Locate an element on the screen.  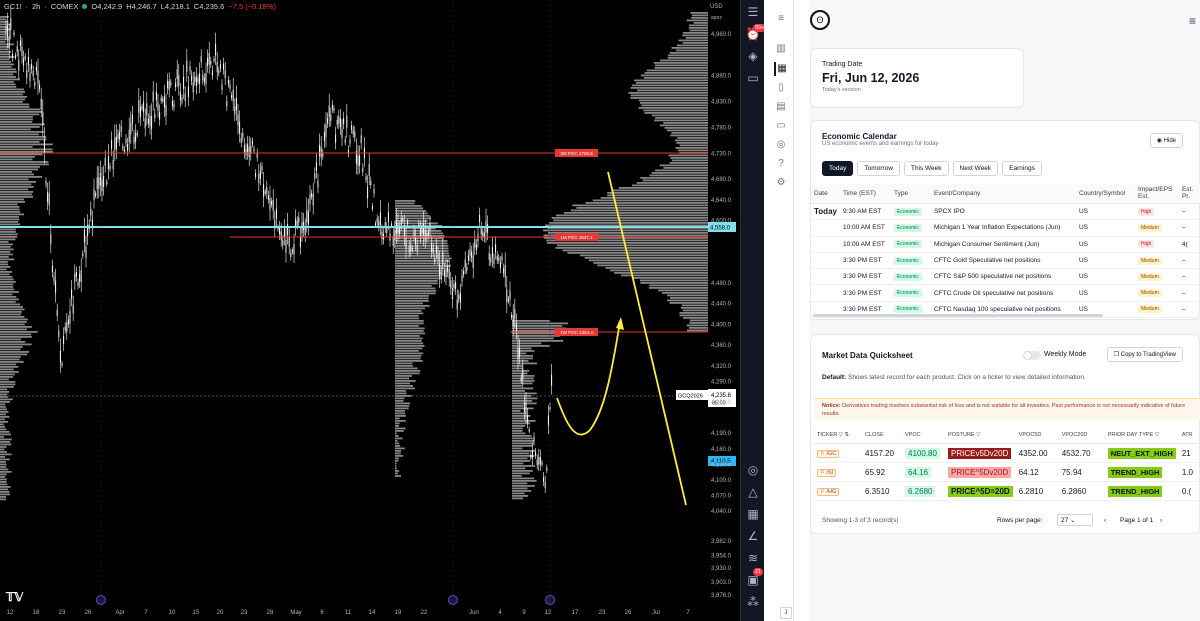
highlight-price-text: 4,558.0 is located at coordinates (720, 229).